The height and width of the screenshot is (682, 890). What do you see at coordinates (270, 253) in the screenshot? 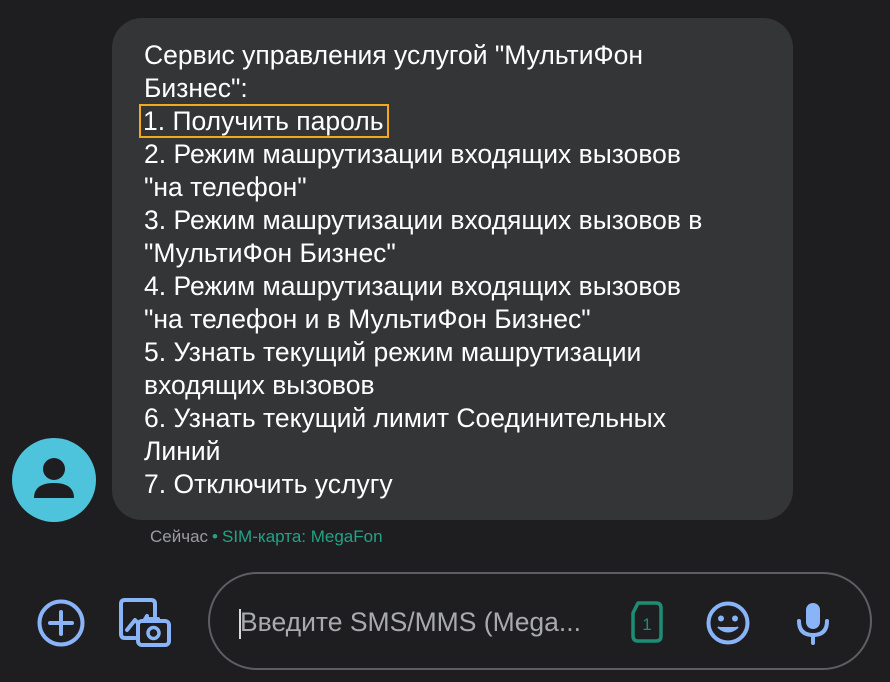
I see `message-line: "МультиФон Бизнес"` at bounding box center [270, 253].